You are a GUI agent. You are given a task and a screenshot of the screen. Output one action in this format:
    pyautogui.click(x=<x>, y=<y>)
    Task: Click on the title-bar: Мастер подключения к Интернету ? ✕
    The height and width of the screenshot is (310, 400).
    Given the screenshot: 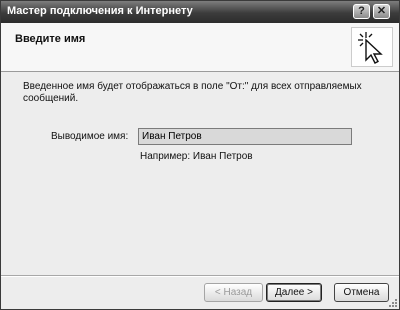 What is the action you would take?
    pyautogui.click(x=200, y=12)
    